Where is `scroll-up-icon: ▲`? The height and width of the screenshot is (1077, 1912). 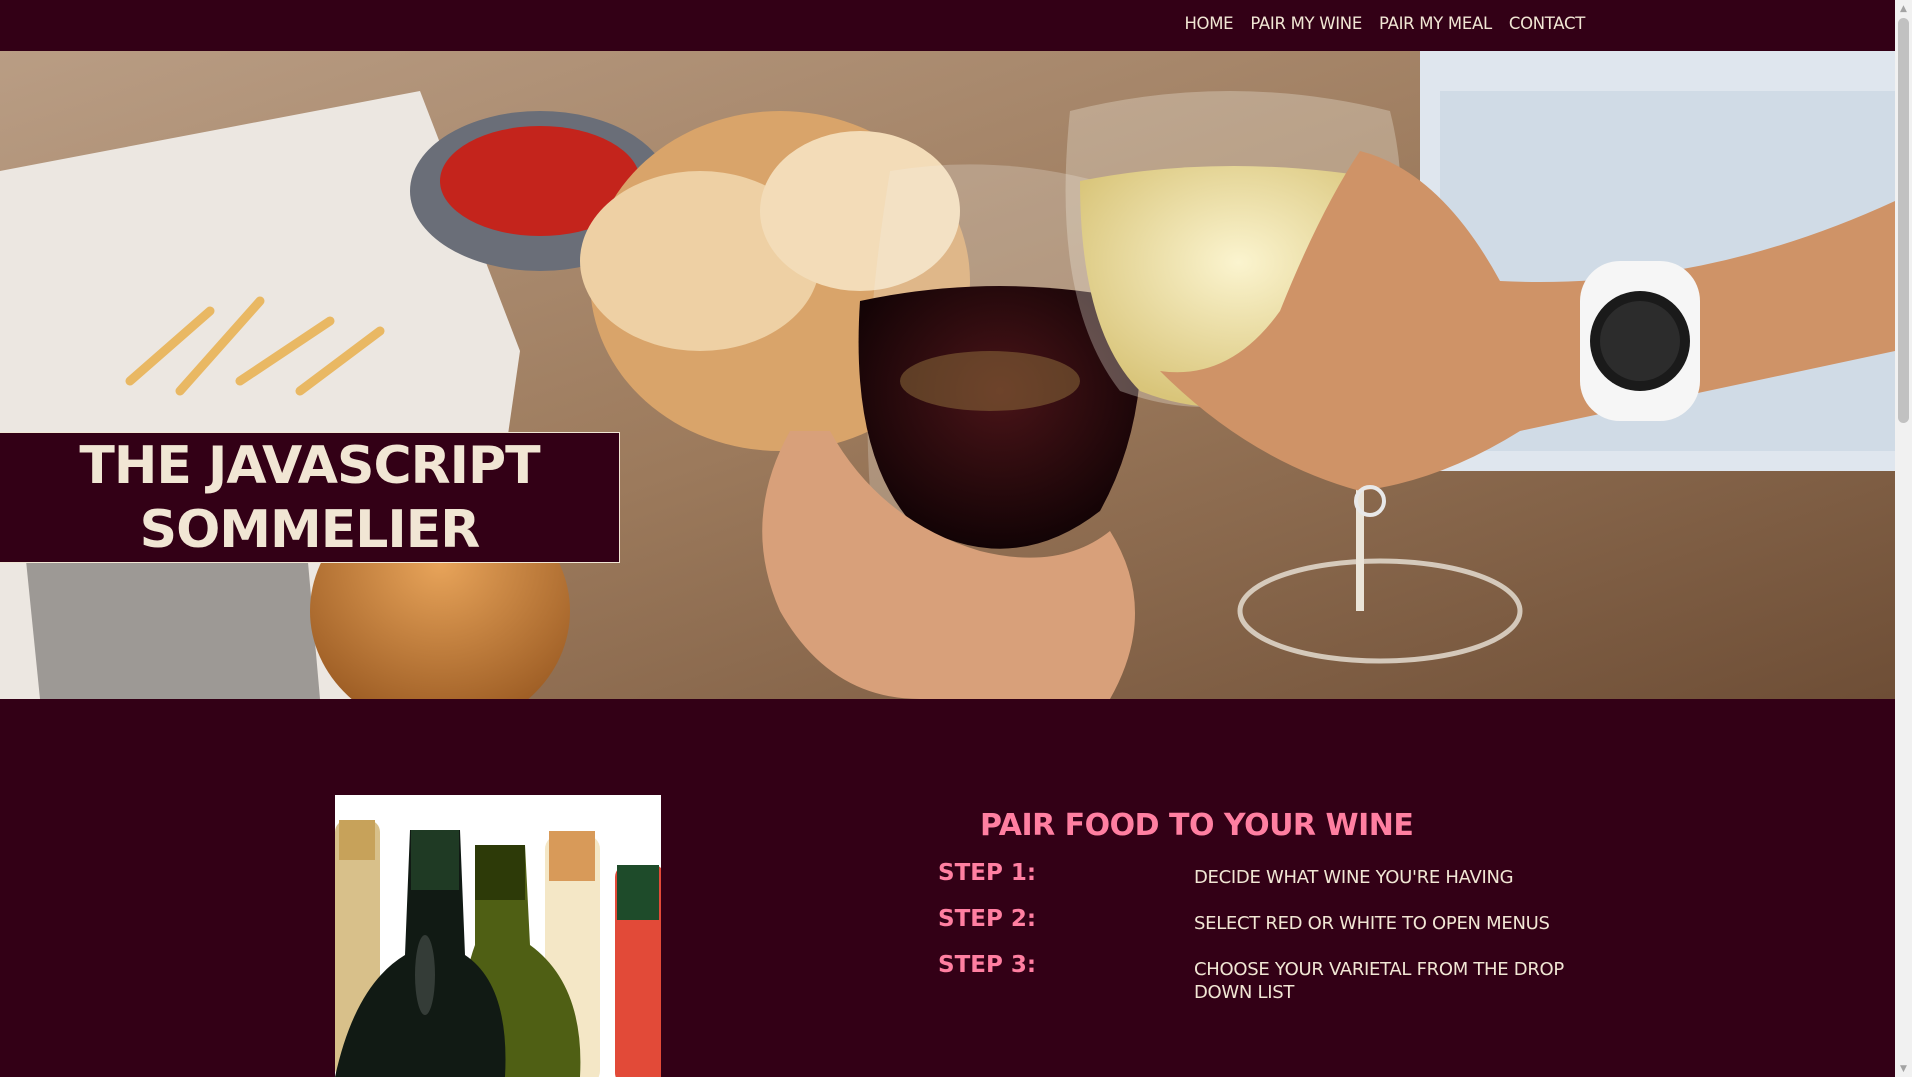
scroll-up-icon: ▲ is located at coordinates (1903, 8).